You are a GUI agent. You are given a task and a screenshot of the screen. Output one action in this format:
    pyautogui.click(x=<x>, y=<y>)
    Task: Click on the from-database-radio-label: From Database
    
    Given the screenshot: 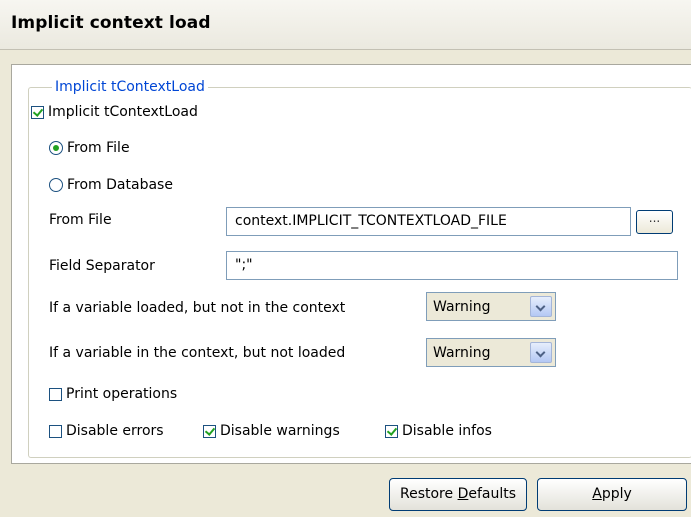 What is the action you would take?
    pyautogui.click(x=120, y=185)
    